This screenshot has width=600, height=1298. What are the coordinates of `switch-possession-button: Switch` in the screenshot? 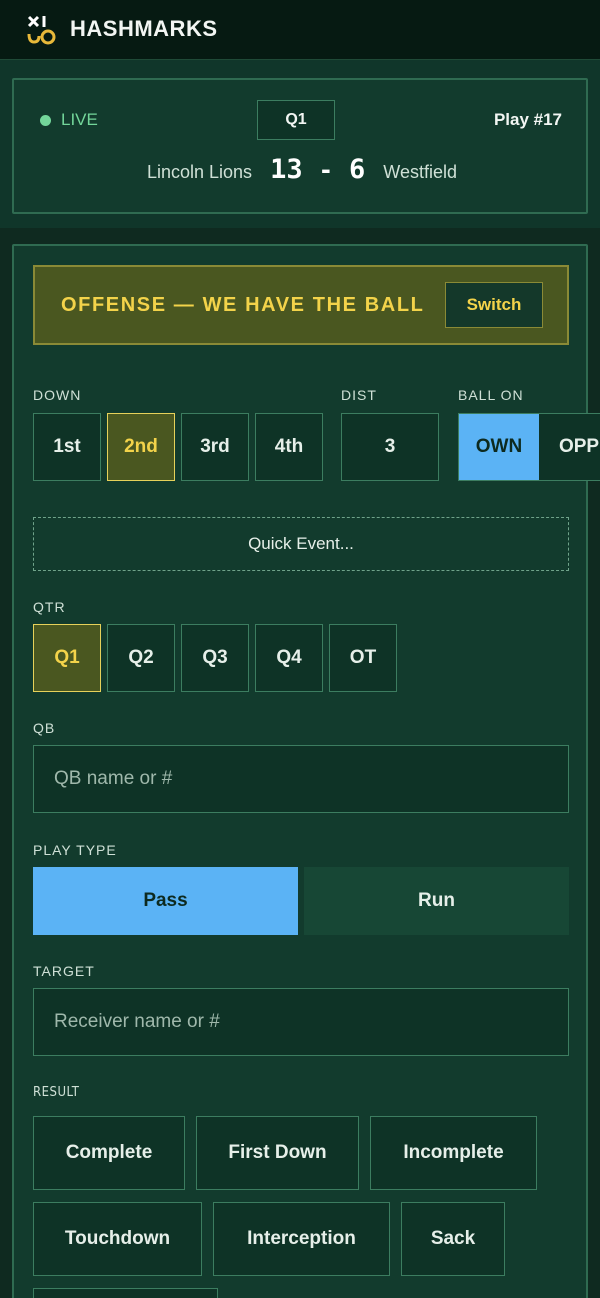 It's located at (494, 305).